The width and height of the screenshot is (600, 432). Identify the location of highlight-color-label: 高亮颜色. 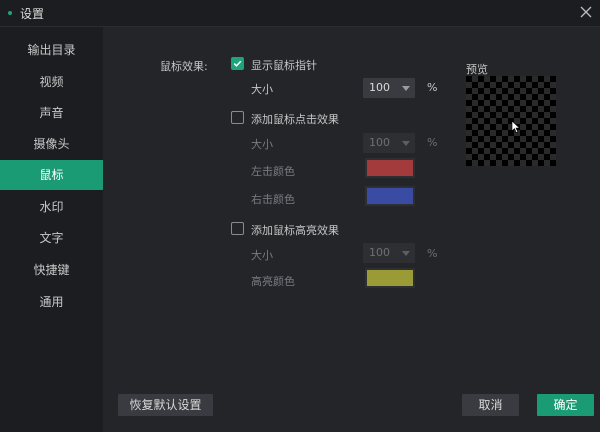
(273, 281).